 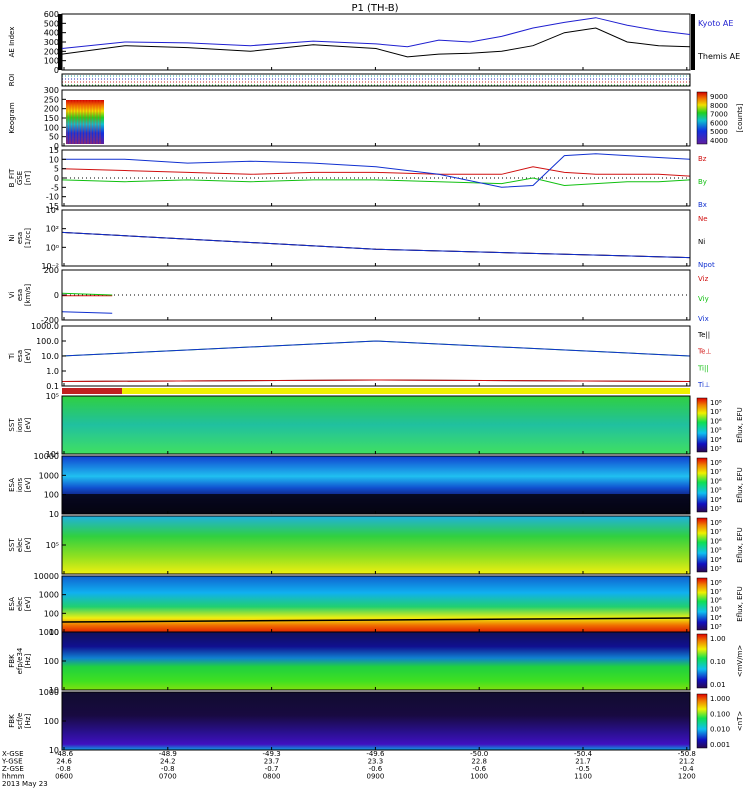 What do you see at coordinates (46, 576) in the screenshot?
I see `esa_e-tick-label: 10000` at bounding box center [46, 576].